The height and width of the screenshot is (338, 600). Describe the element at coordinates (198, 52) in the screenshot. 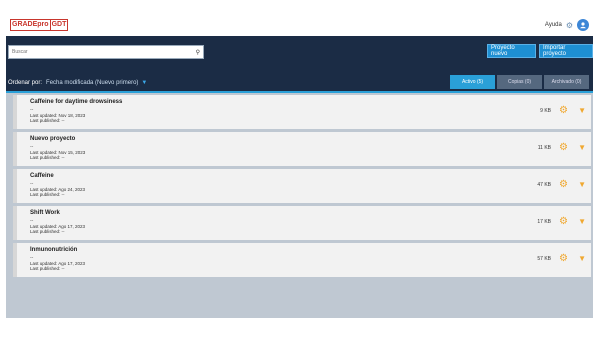

I see `search-icon: ⚲` at that location.